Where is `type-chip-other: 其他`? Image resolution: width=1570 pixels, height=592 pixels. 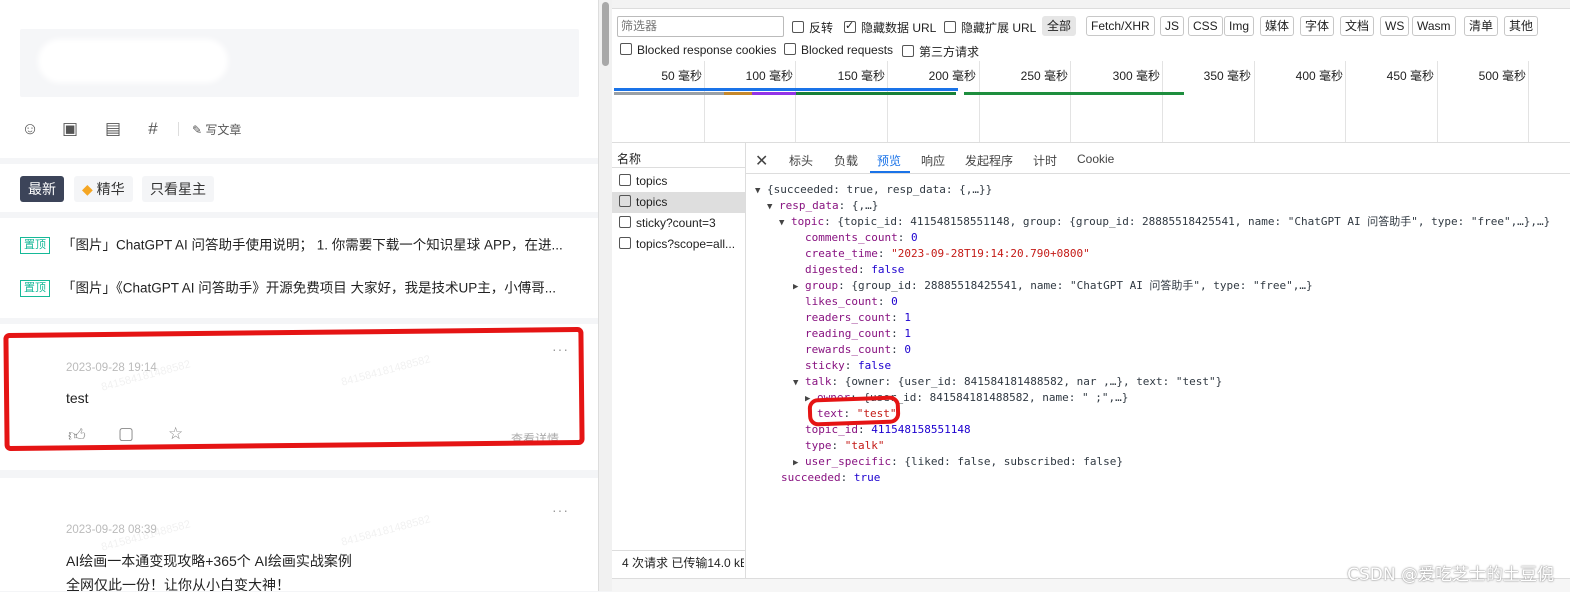 type-chip-other: 其他 is located at coordinates (1521, 26).